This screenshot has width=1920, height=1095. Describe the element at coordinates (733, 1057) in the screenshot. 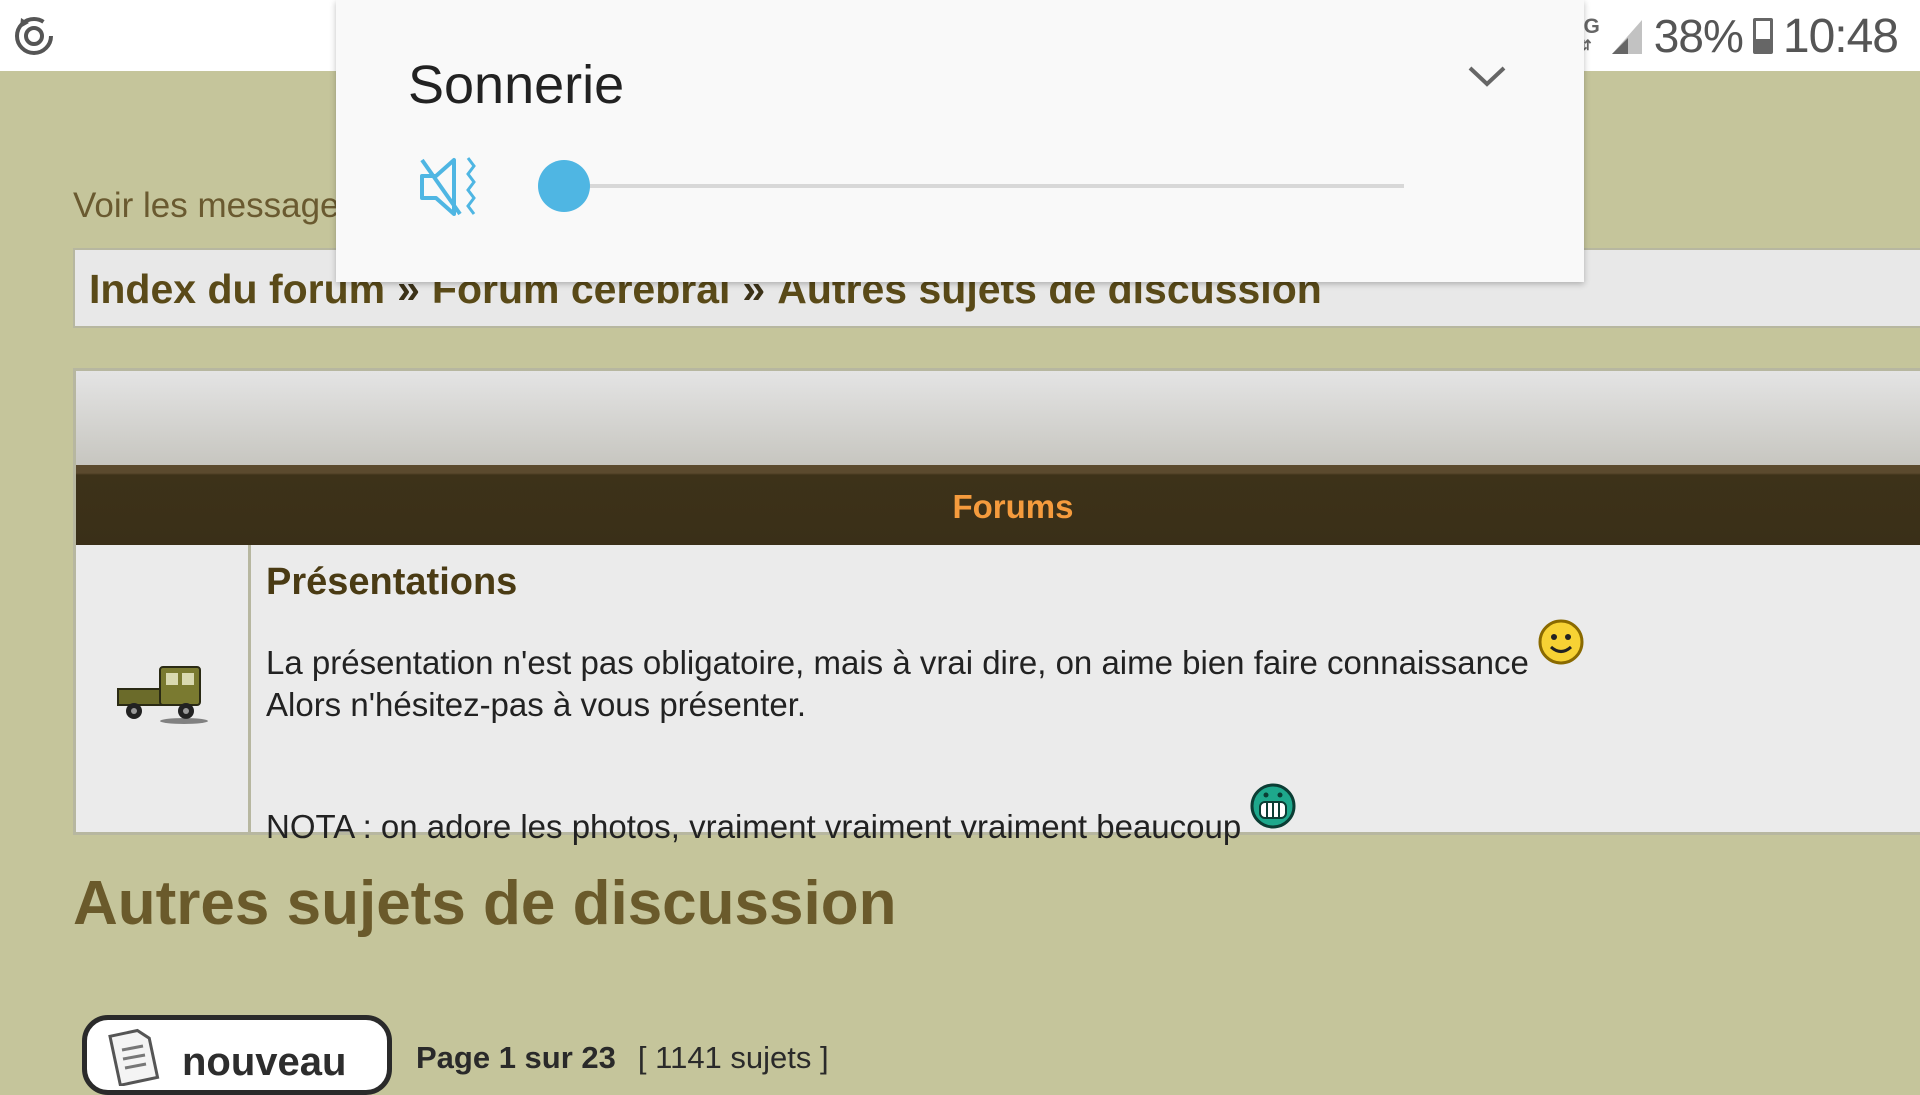

I see `topic-count: [ 1141 sujets ]` at that location.